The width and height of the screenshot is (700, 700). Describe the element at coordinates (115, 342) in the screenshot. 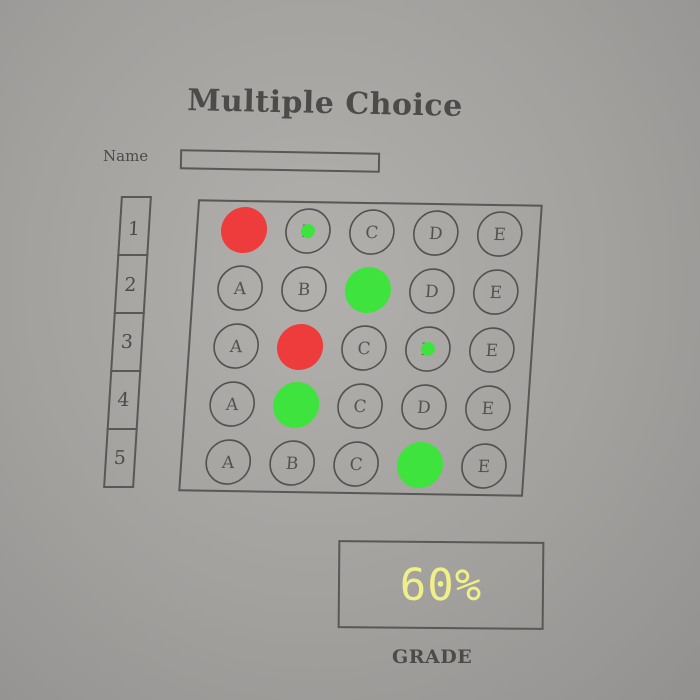

I see `question-number-column: 1 2 3 4 5` at that location.